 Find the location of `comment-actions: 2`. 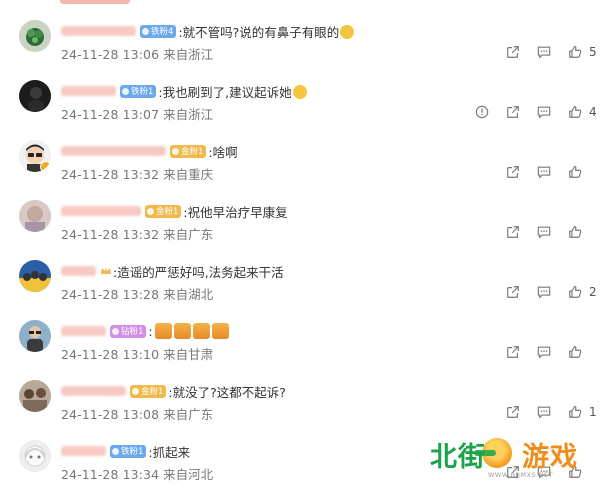

comment-actions: 2 is located at coordinates (551, 292).